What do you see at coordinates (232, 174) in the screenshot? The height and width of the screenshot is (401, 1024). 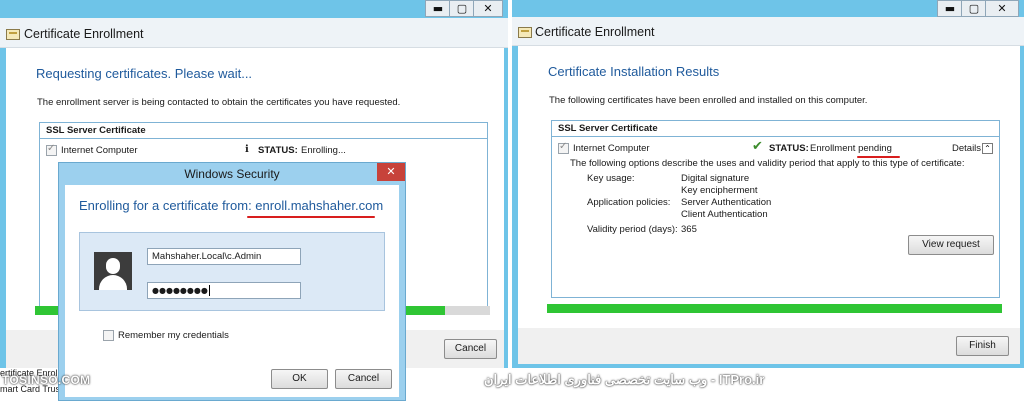 I see `dialog-title: Windows Security` at bounding box center [232, 174].